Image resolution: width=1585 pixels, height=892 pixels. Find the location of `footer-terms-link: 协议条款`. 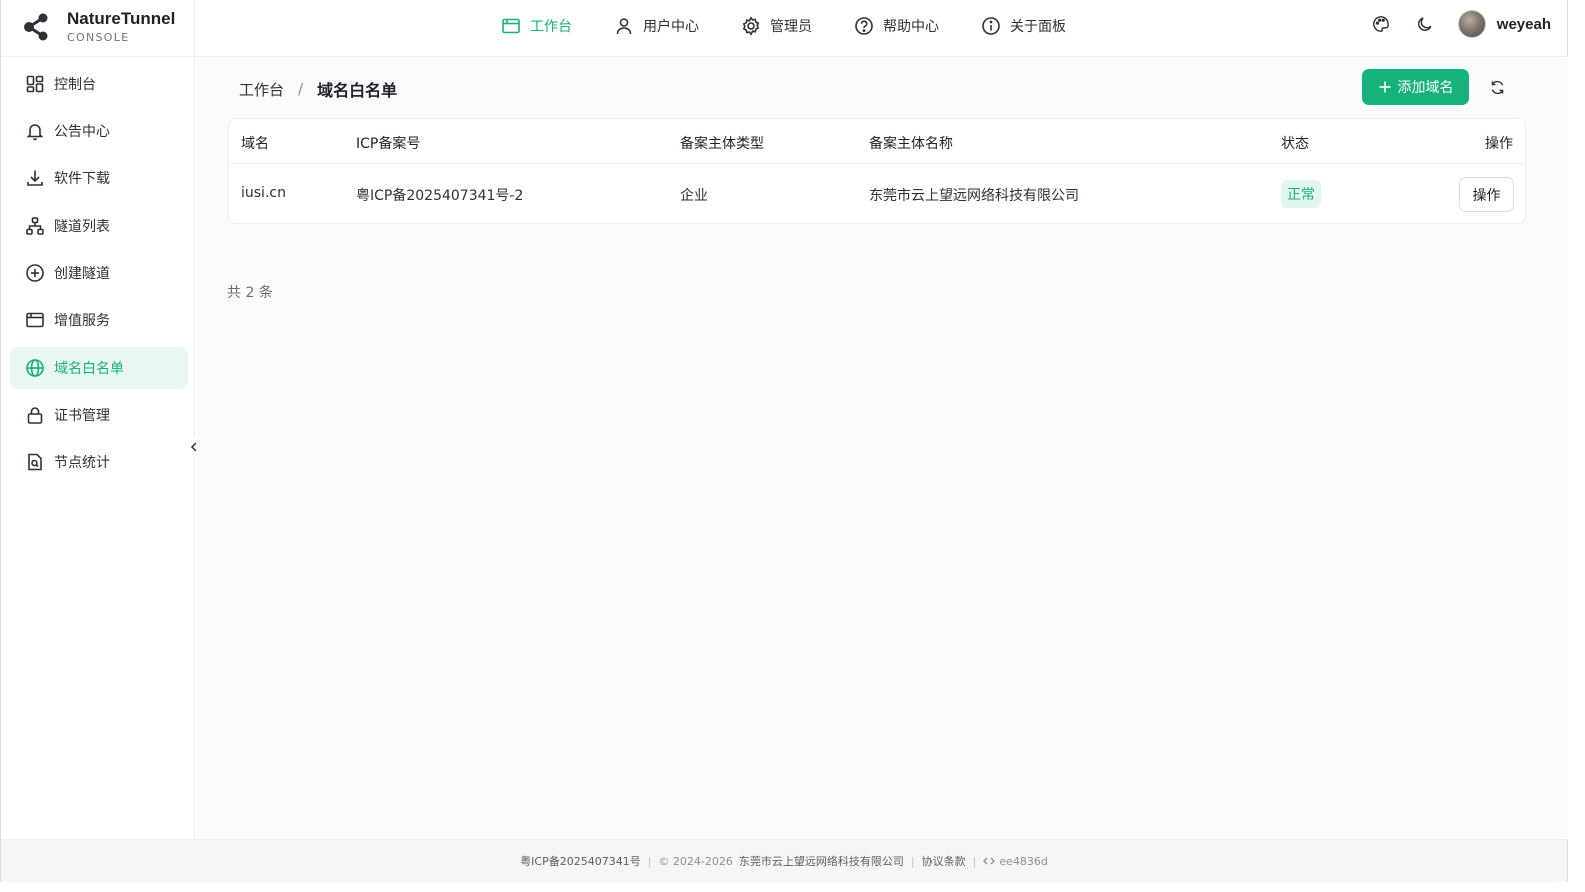

footer-terms-link: 协议条款 is located at coordinates (944, 861).